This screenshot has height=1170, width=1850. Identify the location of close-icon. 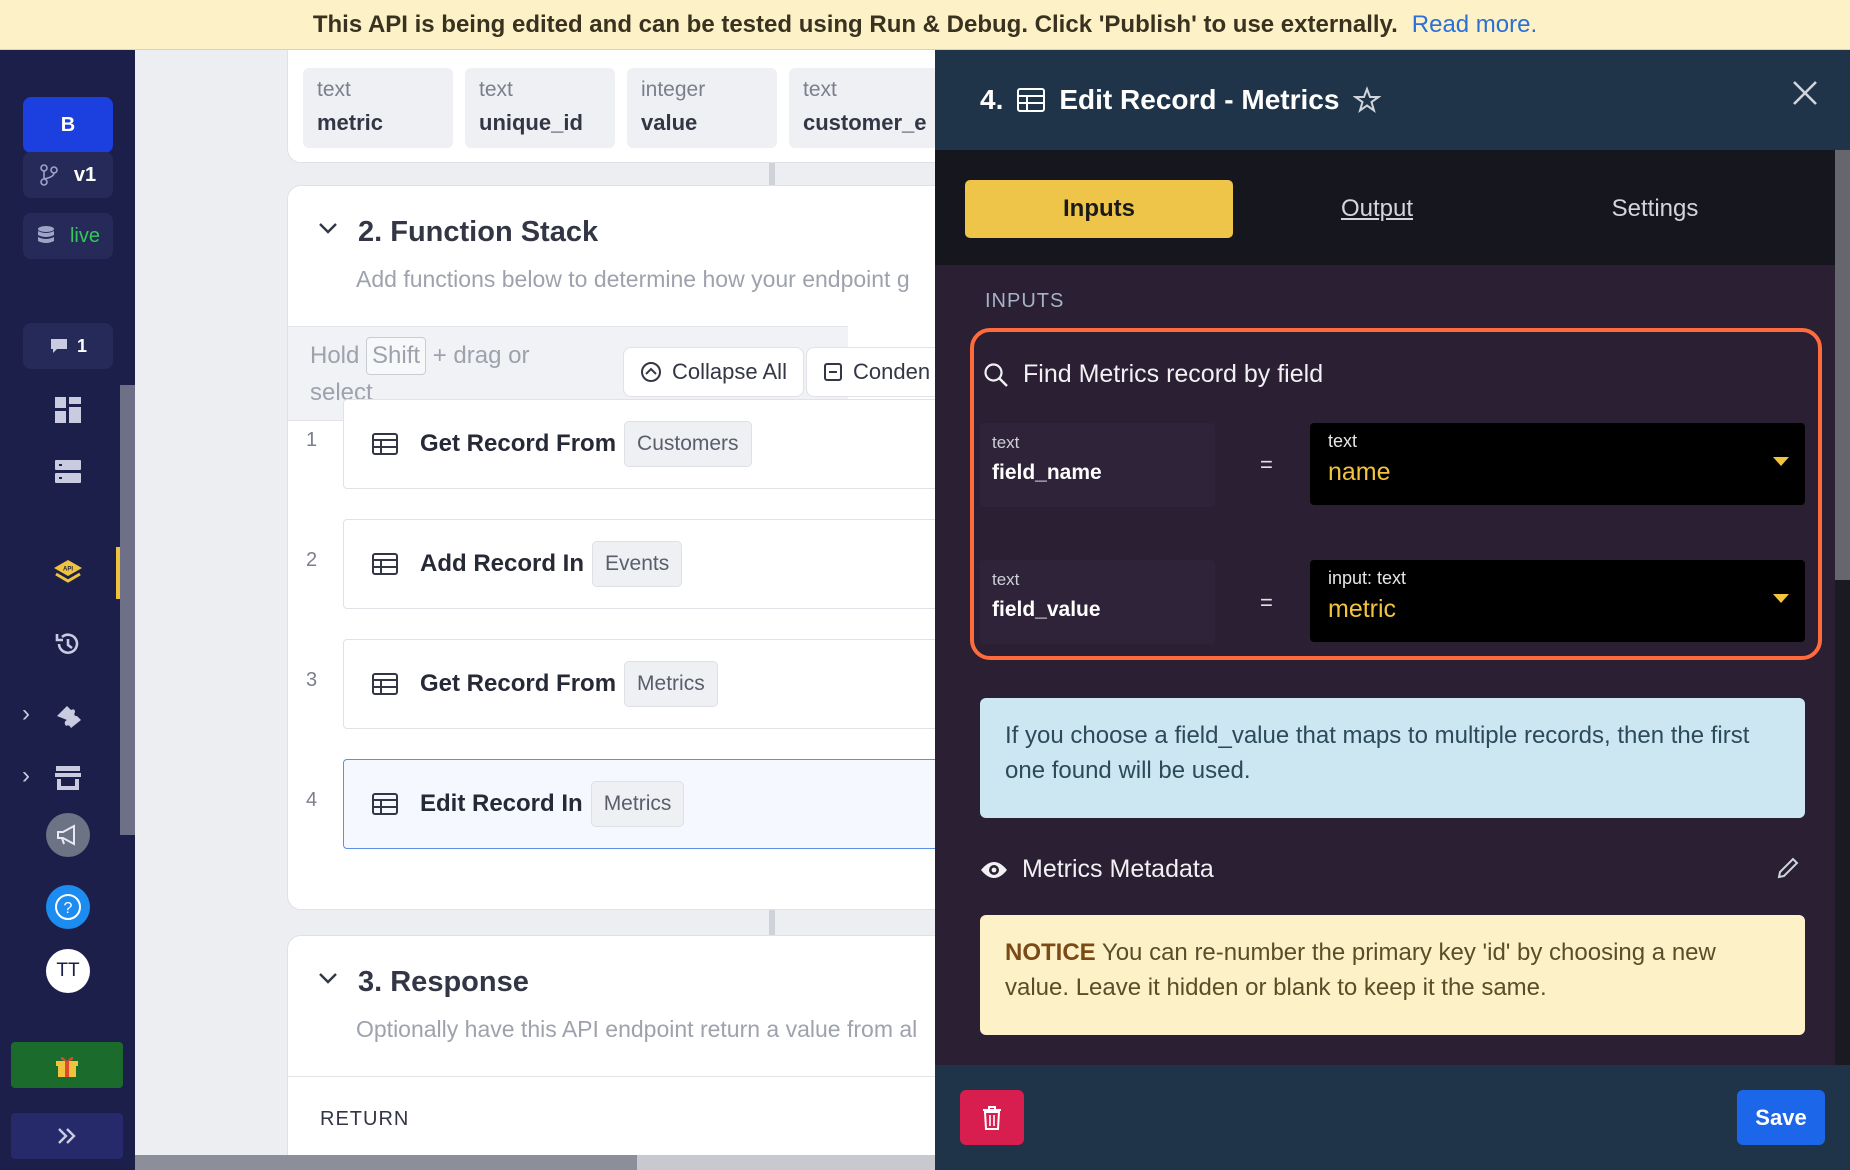
(1805, 93).